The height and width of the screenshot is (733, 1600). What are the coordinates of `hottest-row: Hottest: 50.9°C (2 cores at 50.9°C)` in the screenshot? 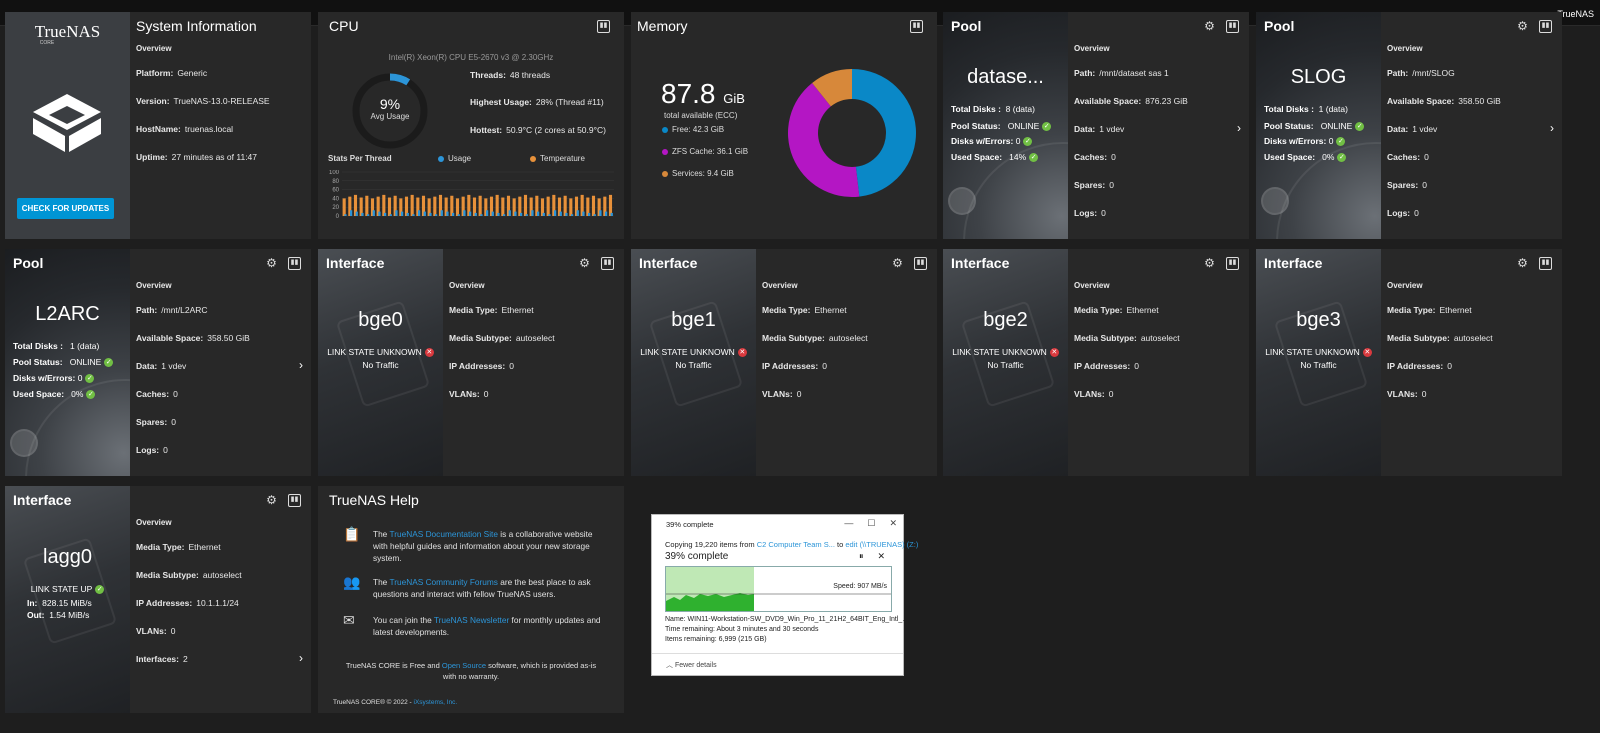 It's located at (538, 130).